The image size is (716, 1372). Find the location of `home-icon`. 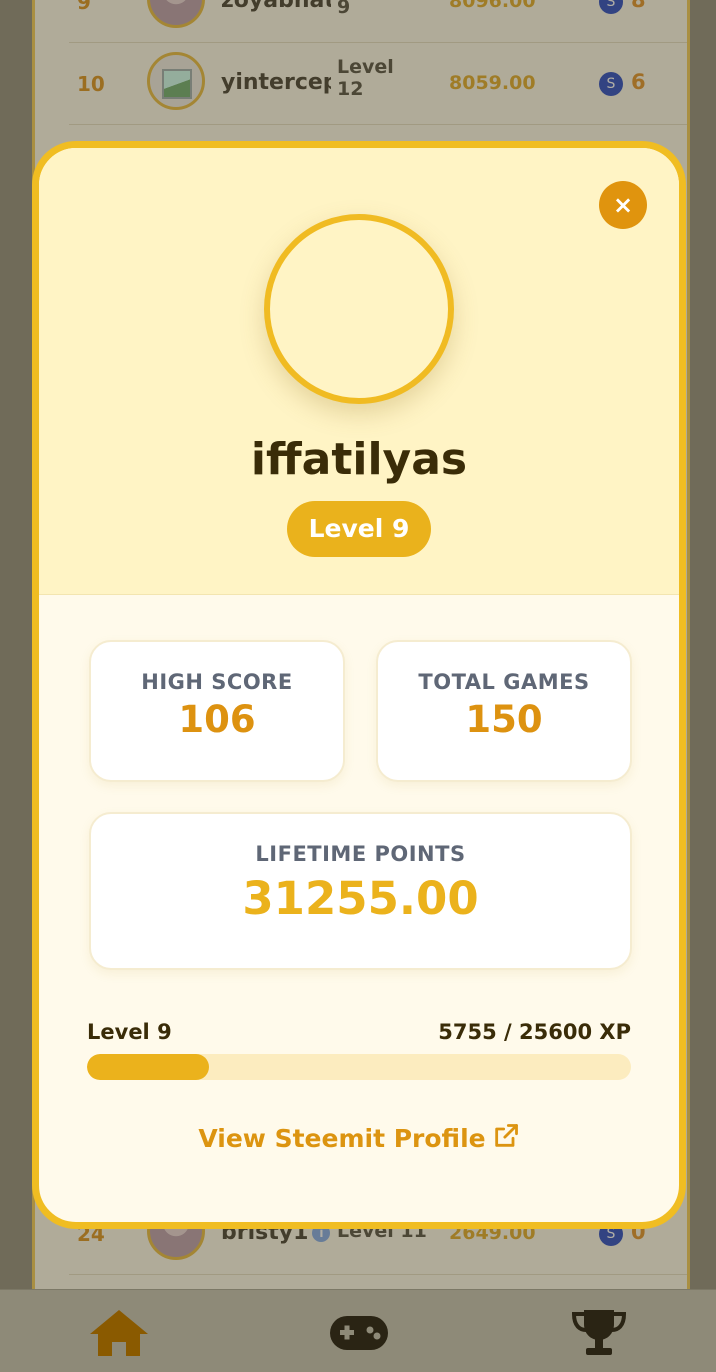

home-icon is located at coordinates (119, 1333).